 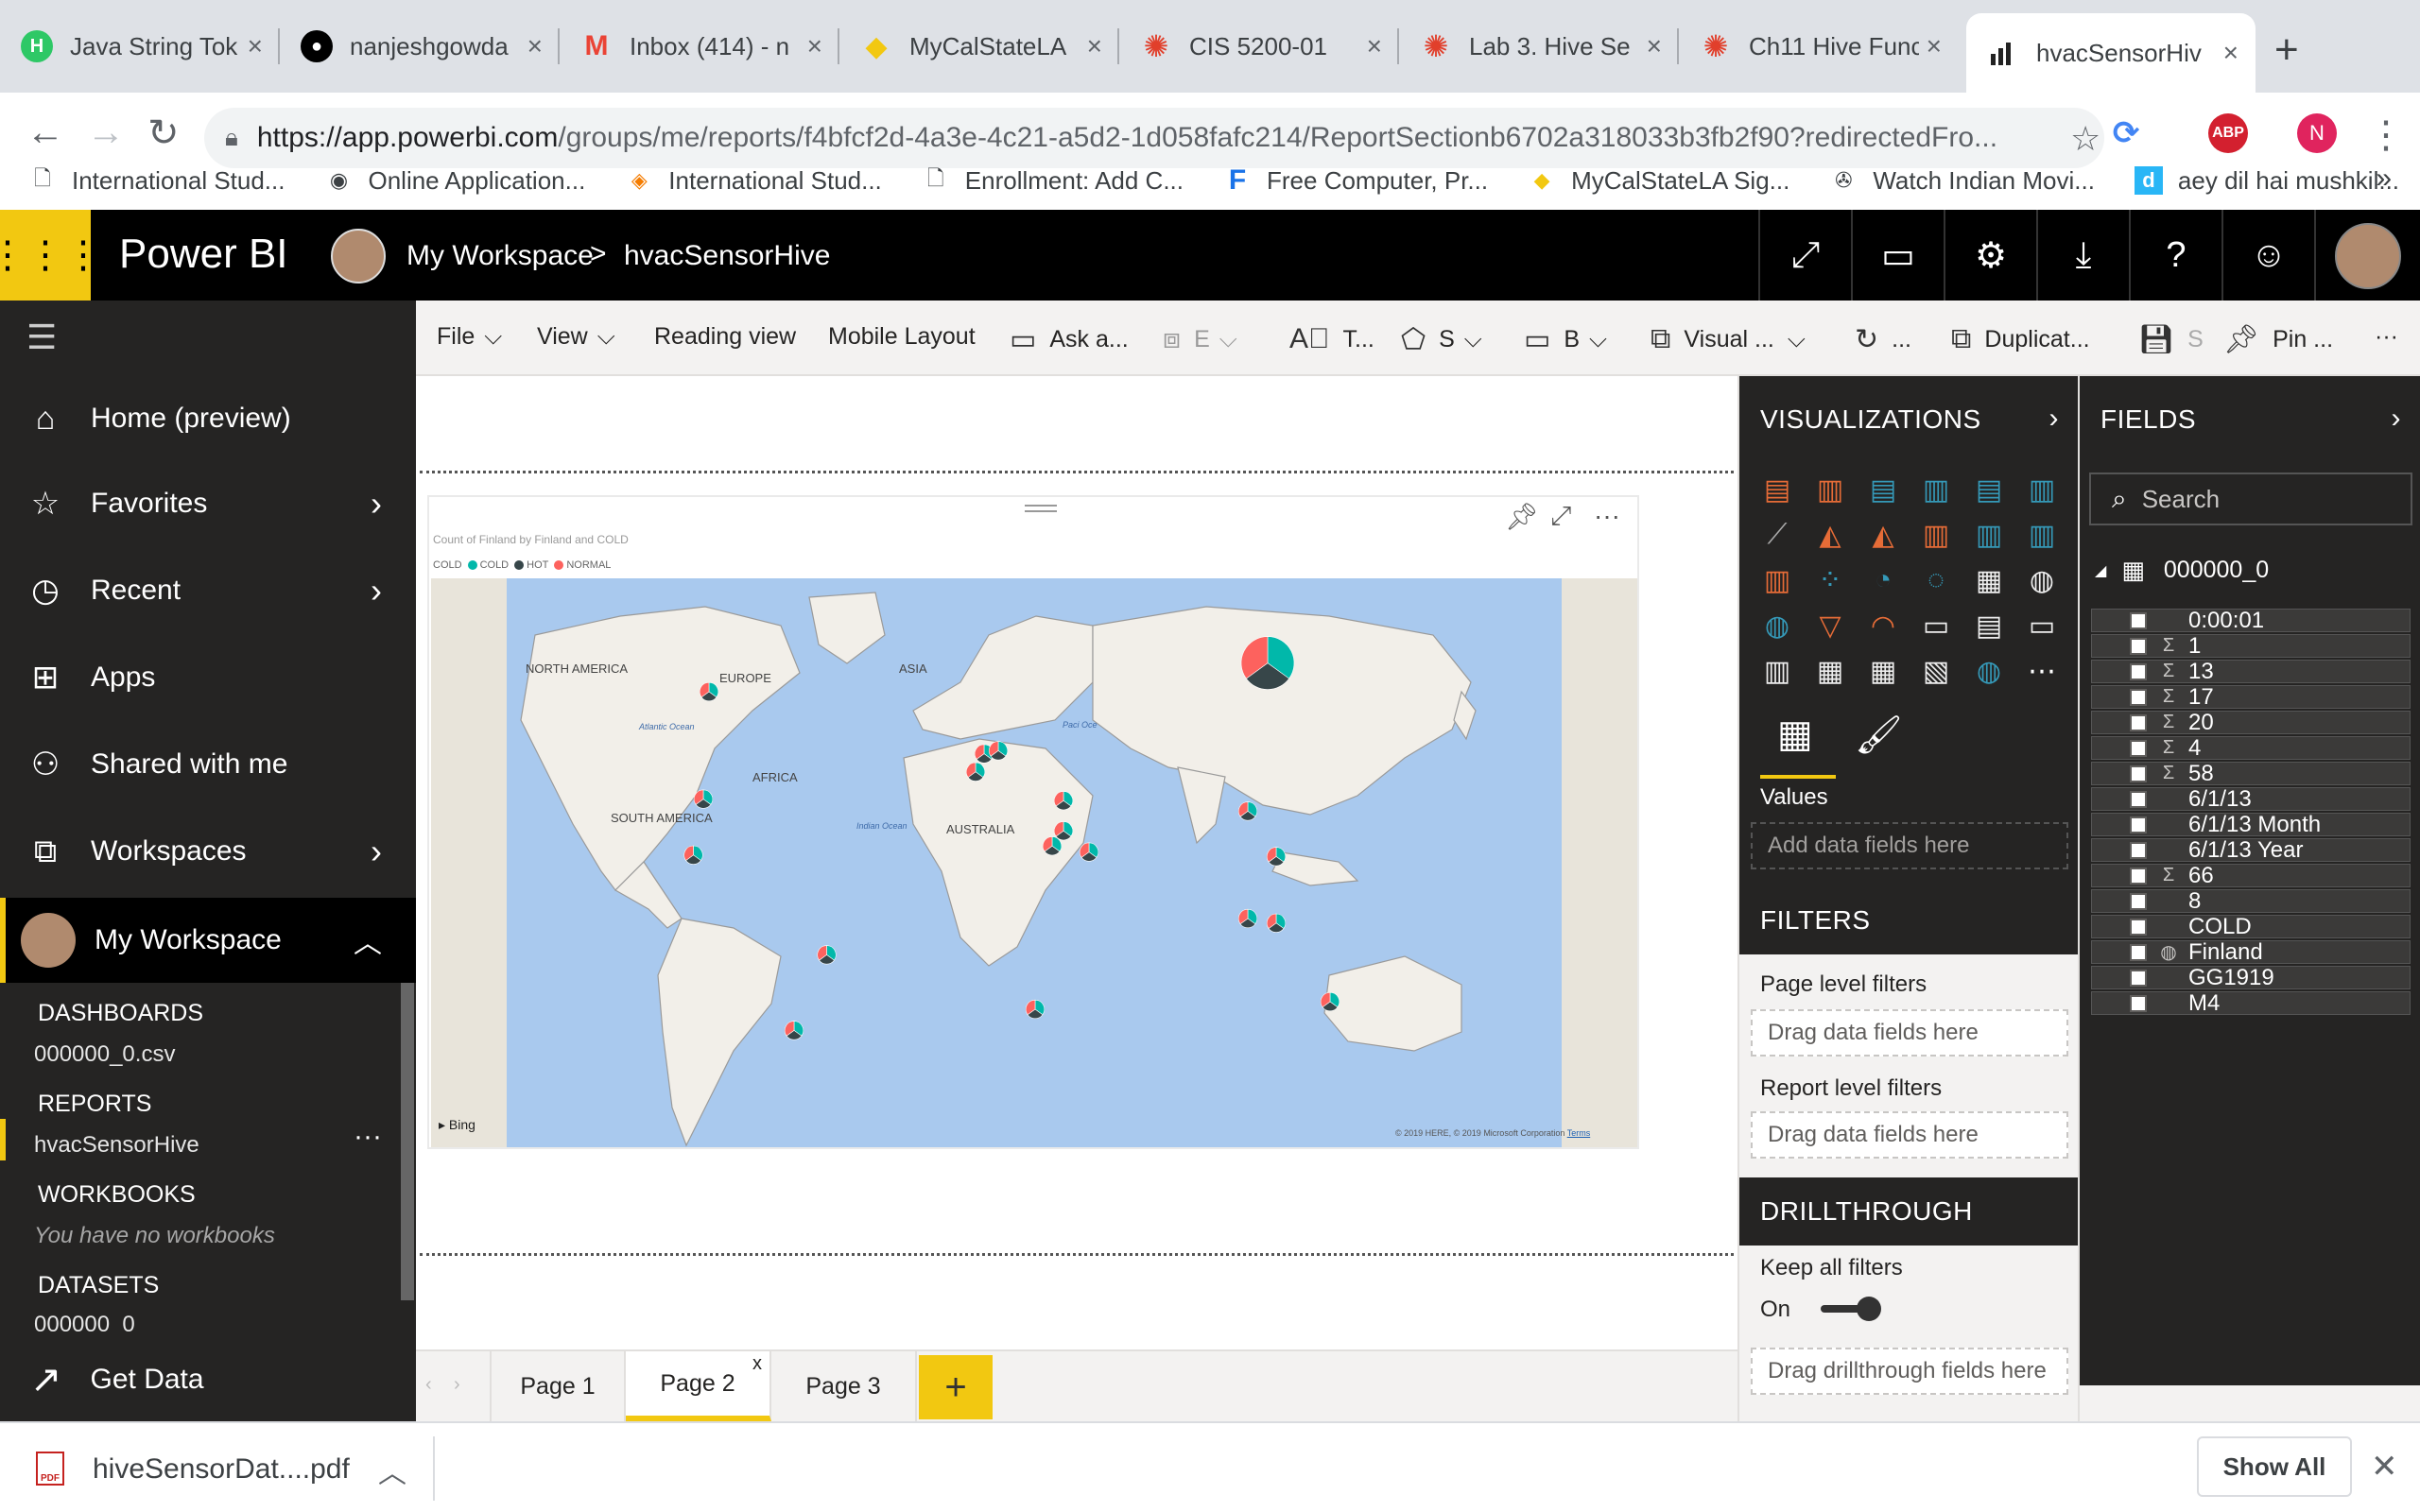 What do you see at coordinates (1989, 671) in the screenshot?
I see `arcgis-icon: ◍` at bounding box center [1989, 671].